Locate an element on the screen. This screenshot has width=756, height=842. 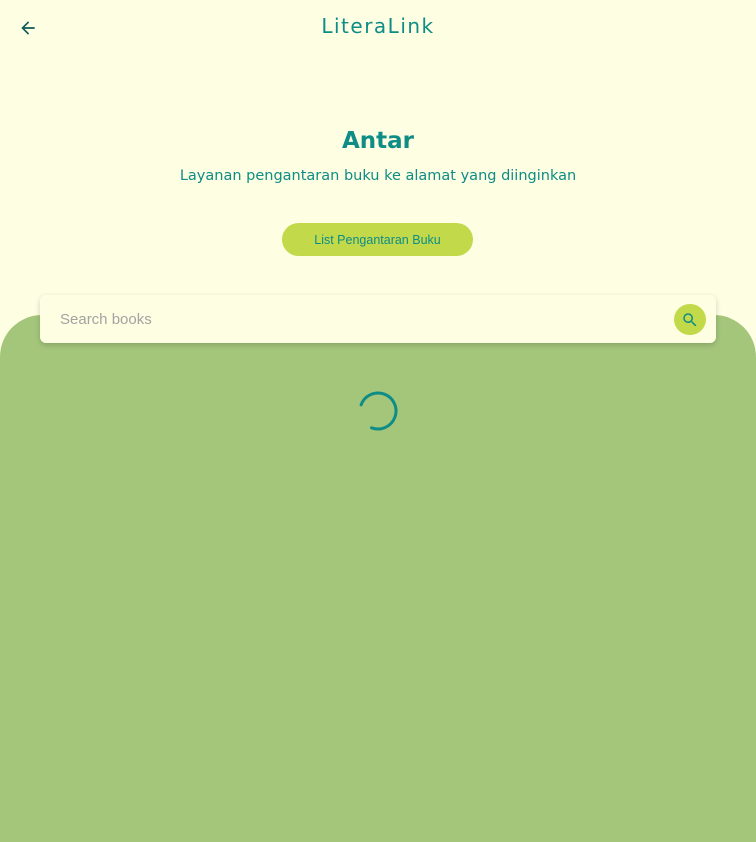
search-icon is located at coordinates (690, 319).